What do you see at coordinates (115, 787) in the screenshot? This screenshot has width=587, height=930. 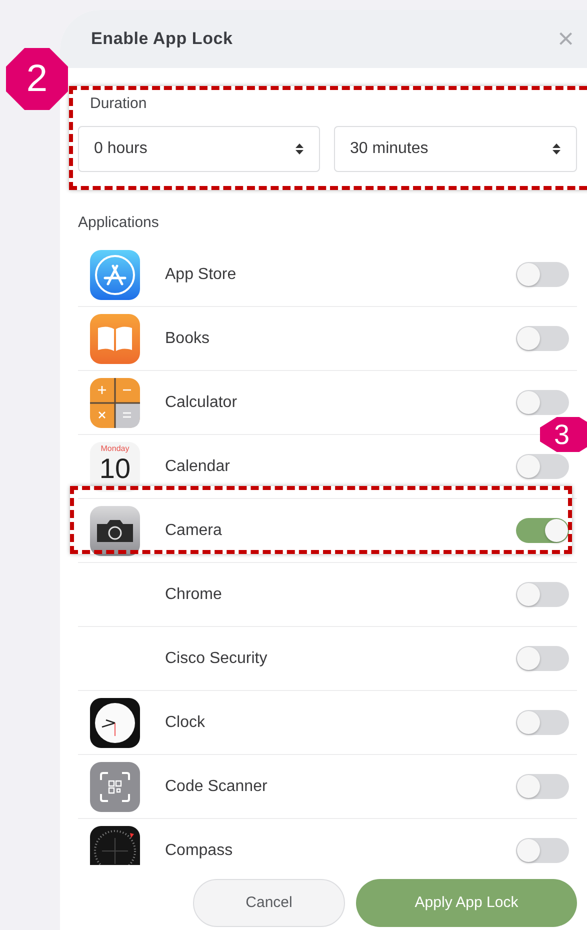 I see `qr-code-icon` at bounding box center [115, 787].